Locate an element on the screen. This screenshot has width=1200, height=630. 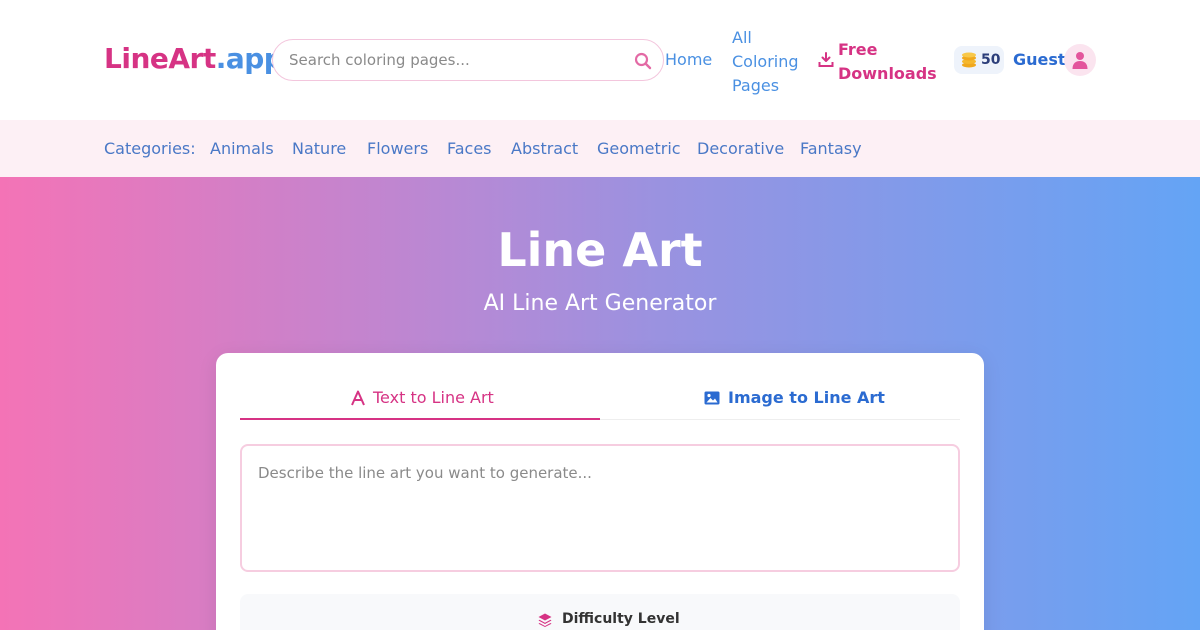
download-icon is located at coordinates (826, 59).